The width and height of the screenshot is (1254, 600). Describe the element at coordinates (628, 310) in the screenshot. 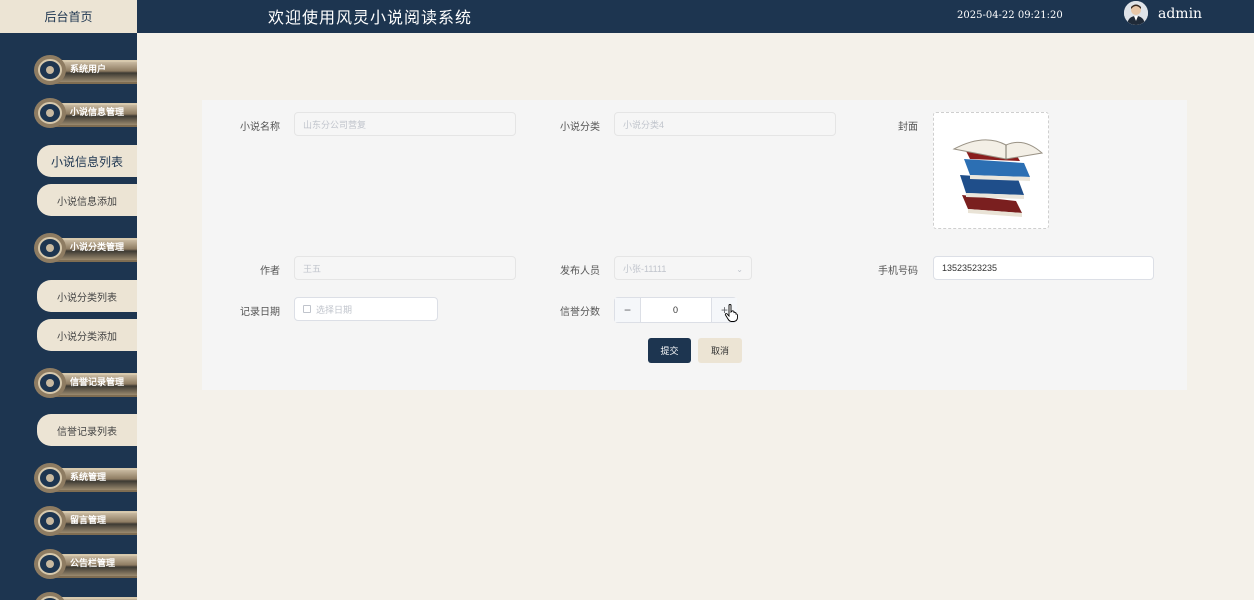

I see `decrement-button: −` at that location.